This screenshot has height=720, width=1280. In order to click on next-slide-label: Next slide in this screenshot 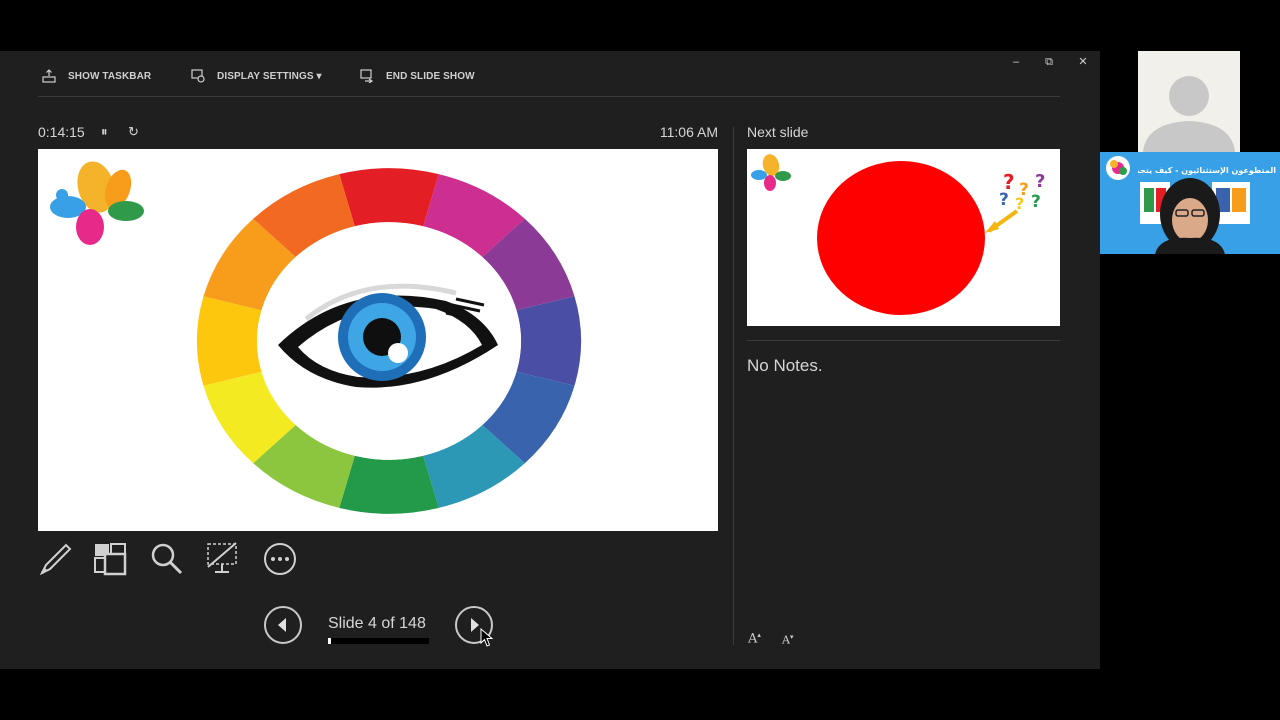, I will do `click(778, 132)`.